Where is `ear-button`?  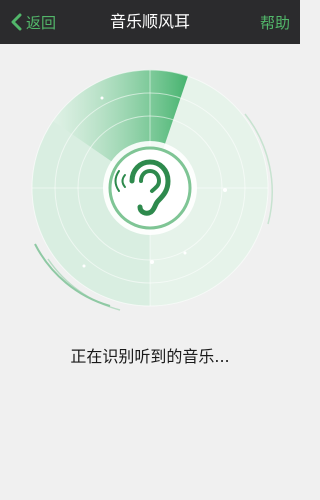 ear-button is located at coordinates (150, 188).